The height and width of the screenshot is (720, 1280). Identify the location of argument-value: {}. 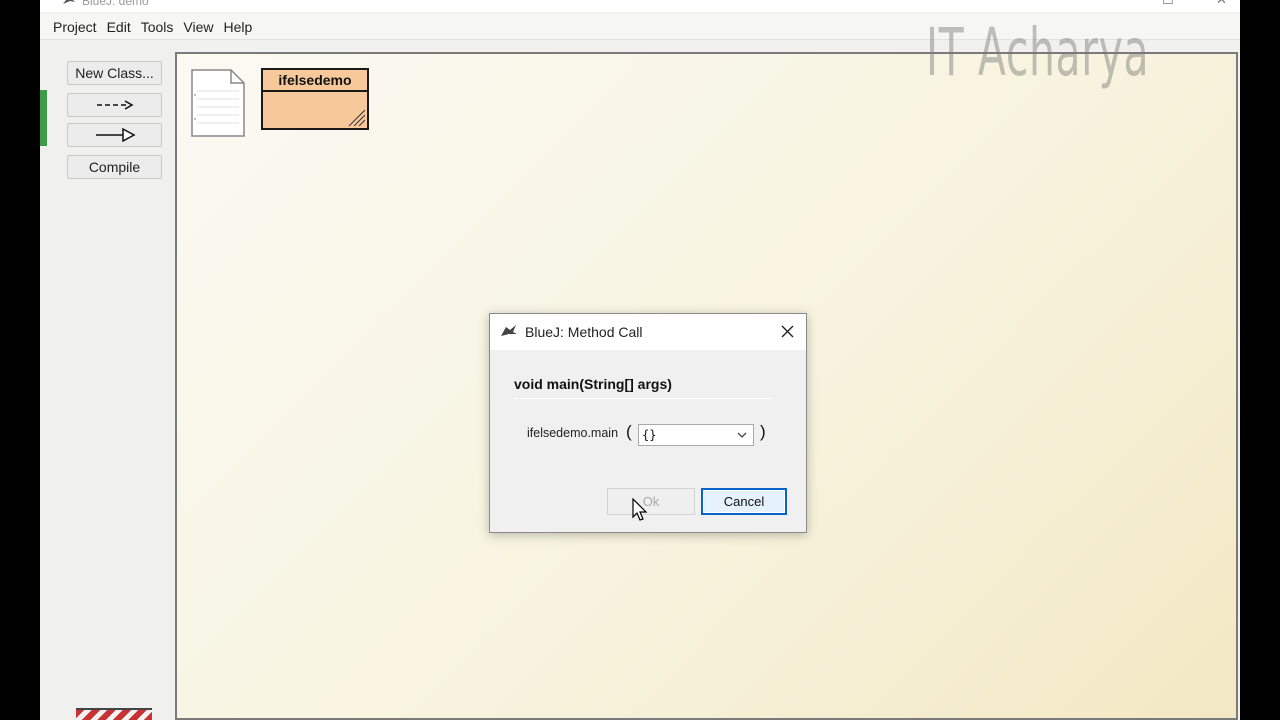
(649, 435).